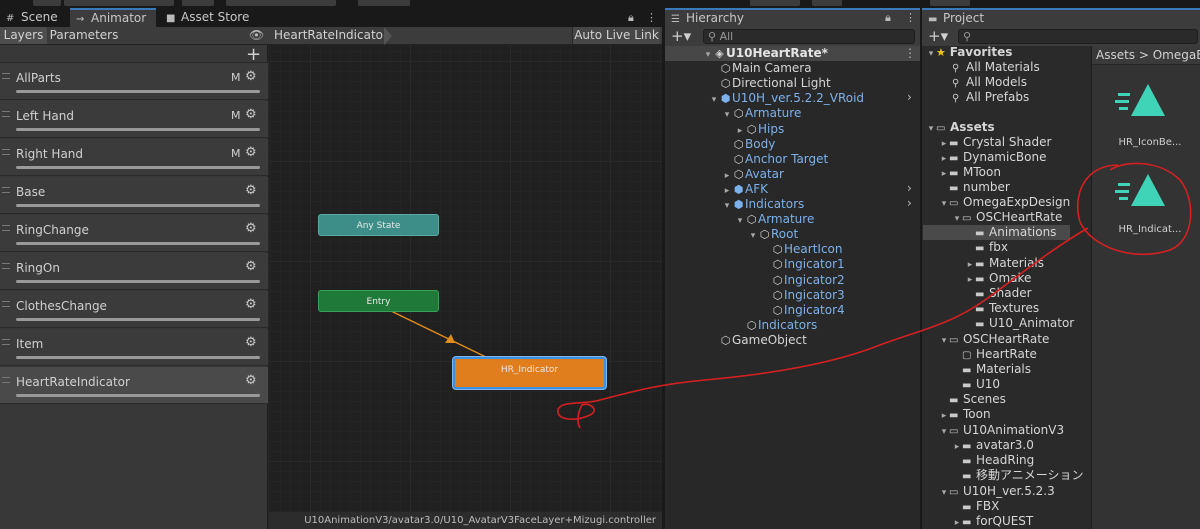 The height and width of the screenshot is (529, 1200). What do you see at coordinates (1019, 323) in the screenshot?
I see `project-tree-item: ▬ U10_Animator` at bounding box center [1019, 323].